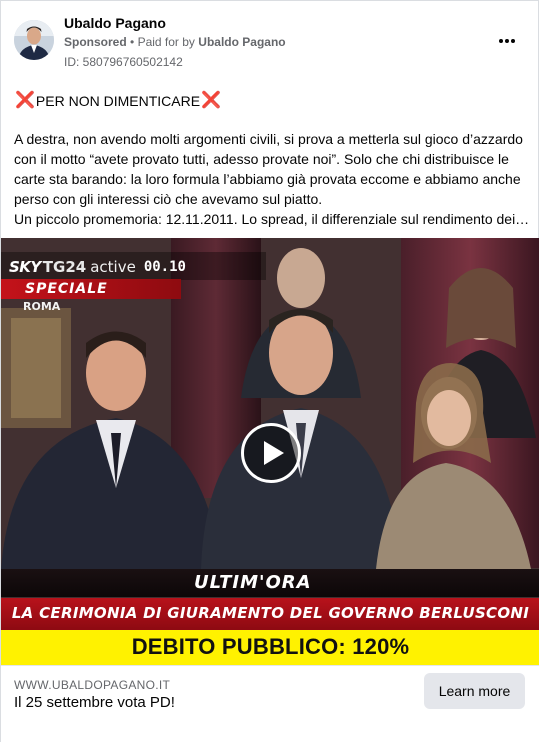 The width and height of the screenshot is (539, 742). What do you see at coordinates (474, 691) in the screenshot?
I see `learn-more-button: Learn more` at bounding box center [474, 691].